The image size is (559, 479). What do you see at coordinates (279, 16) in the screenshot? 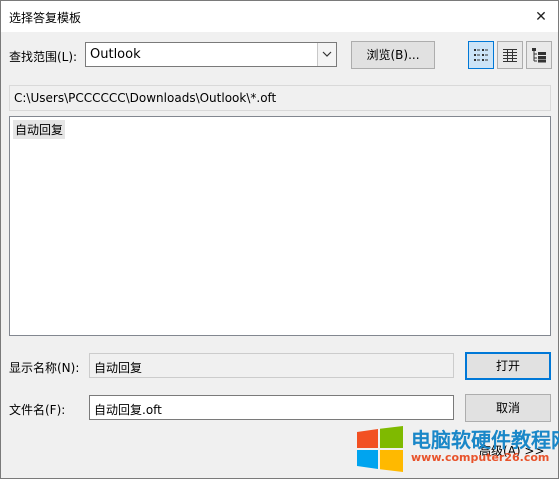
I see `title-bar: 选择答复模板 ✕` at bounding box center [279, 16].